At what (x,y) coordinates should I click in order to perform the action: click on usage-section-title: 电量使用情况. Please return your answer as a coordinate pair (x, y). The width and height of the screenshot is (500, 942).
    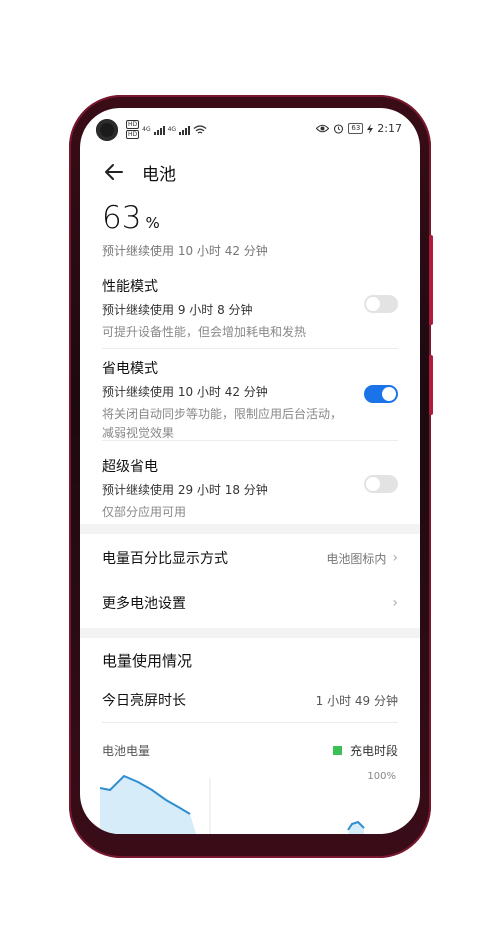
    Looking at the image, I should click on (147, 661).